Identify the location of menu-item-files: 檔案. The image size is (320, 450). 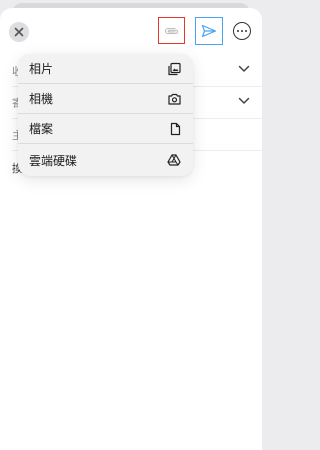
(105, 129).